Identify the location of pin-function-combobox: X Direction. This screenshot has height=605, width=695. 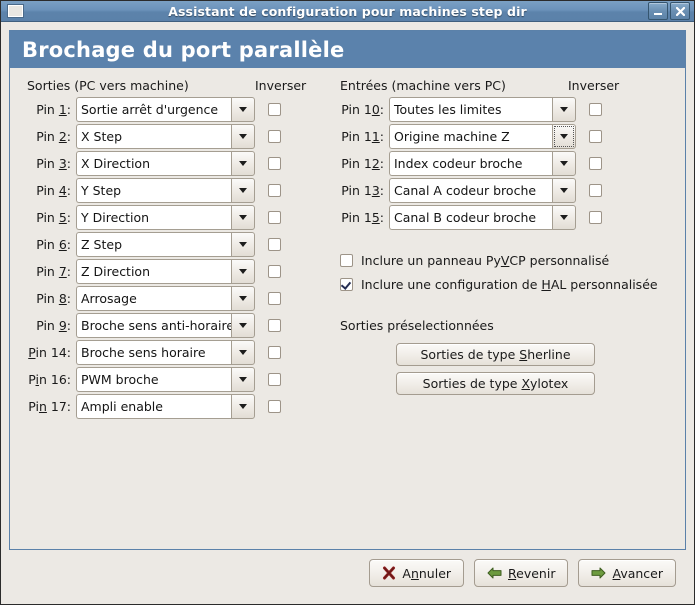
(165, 163).